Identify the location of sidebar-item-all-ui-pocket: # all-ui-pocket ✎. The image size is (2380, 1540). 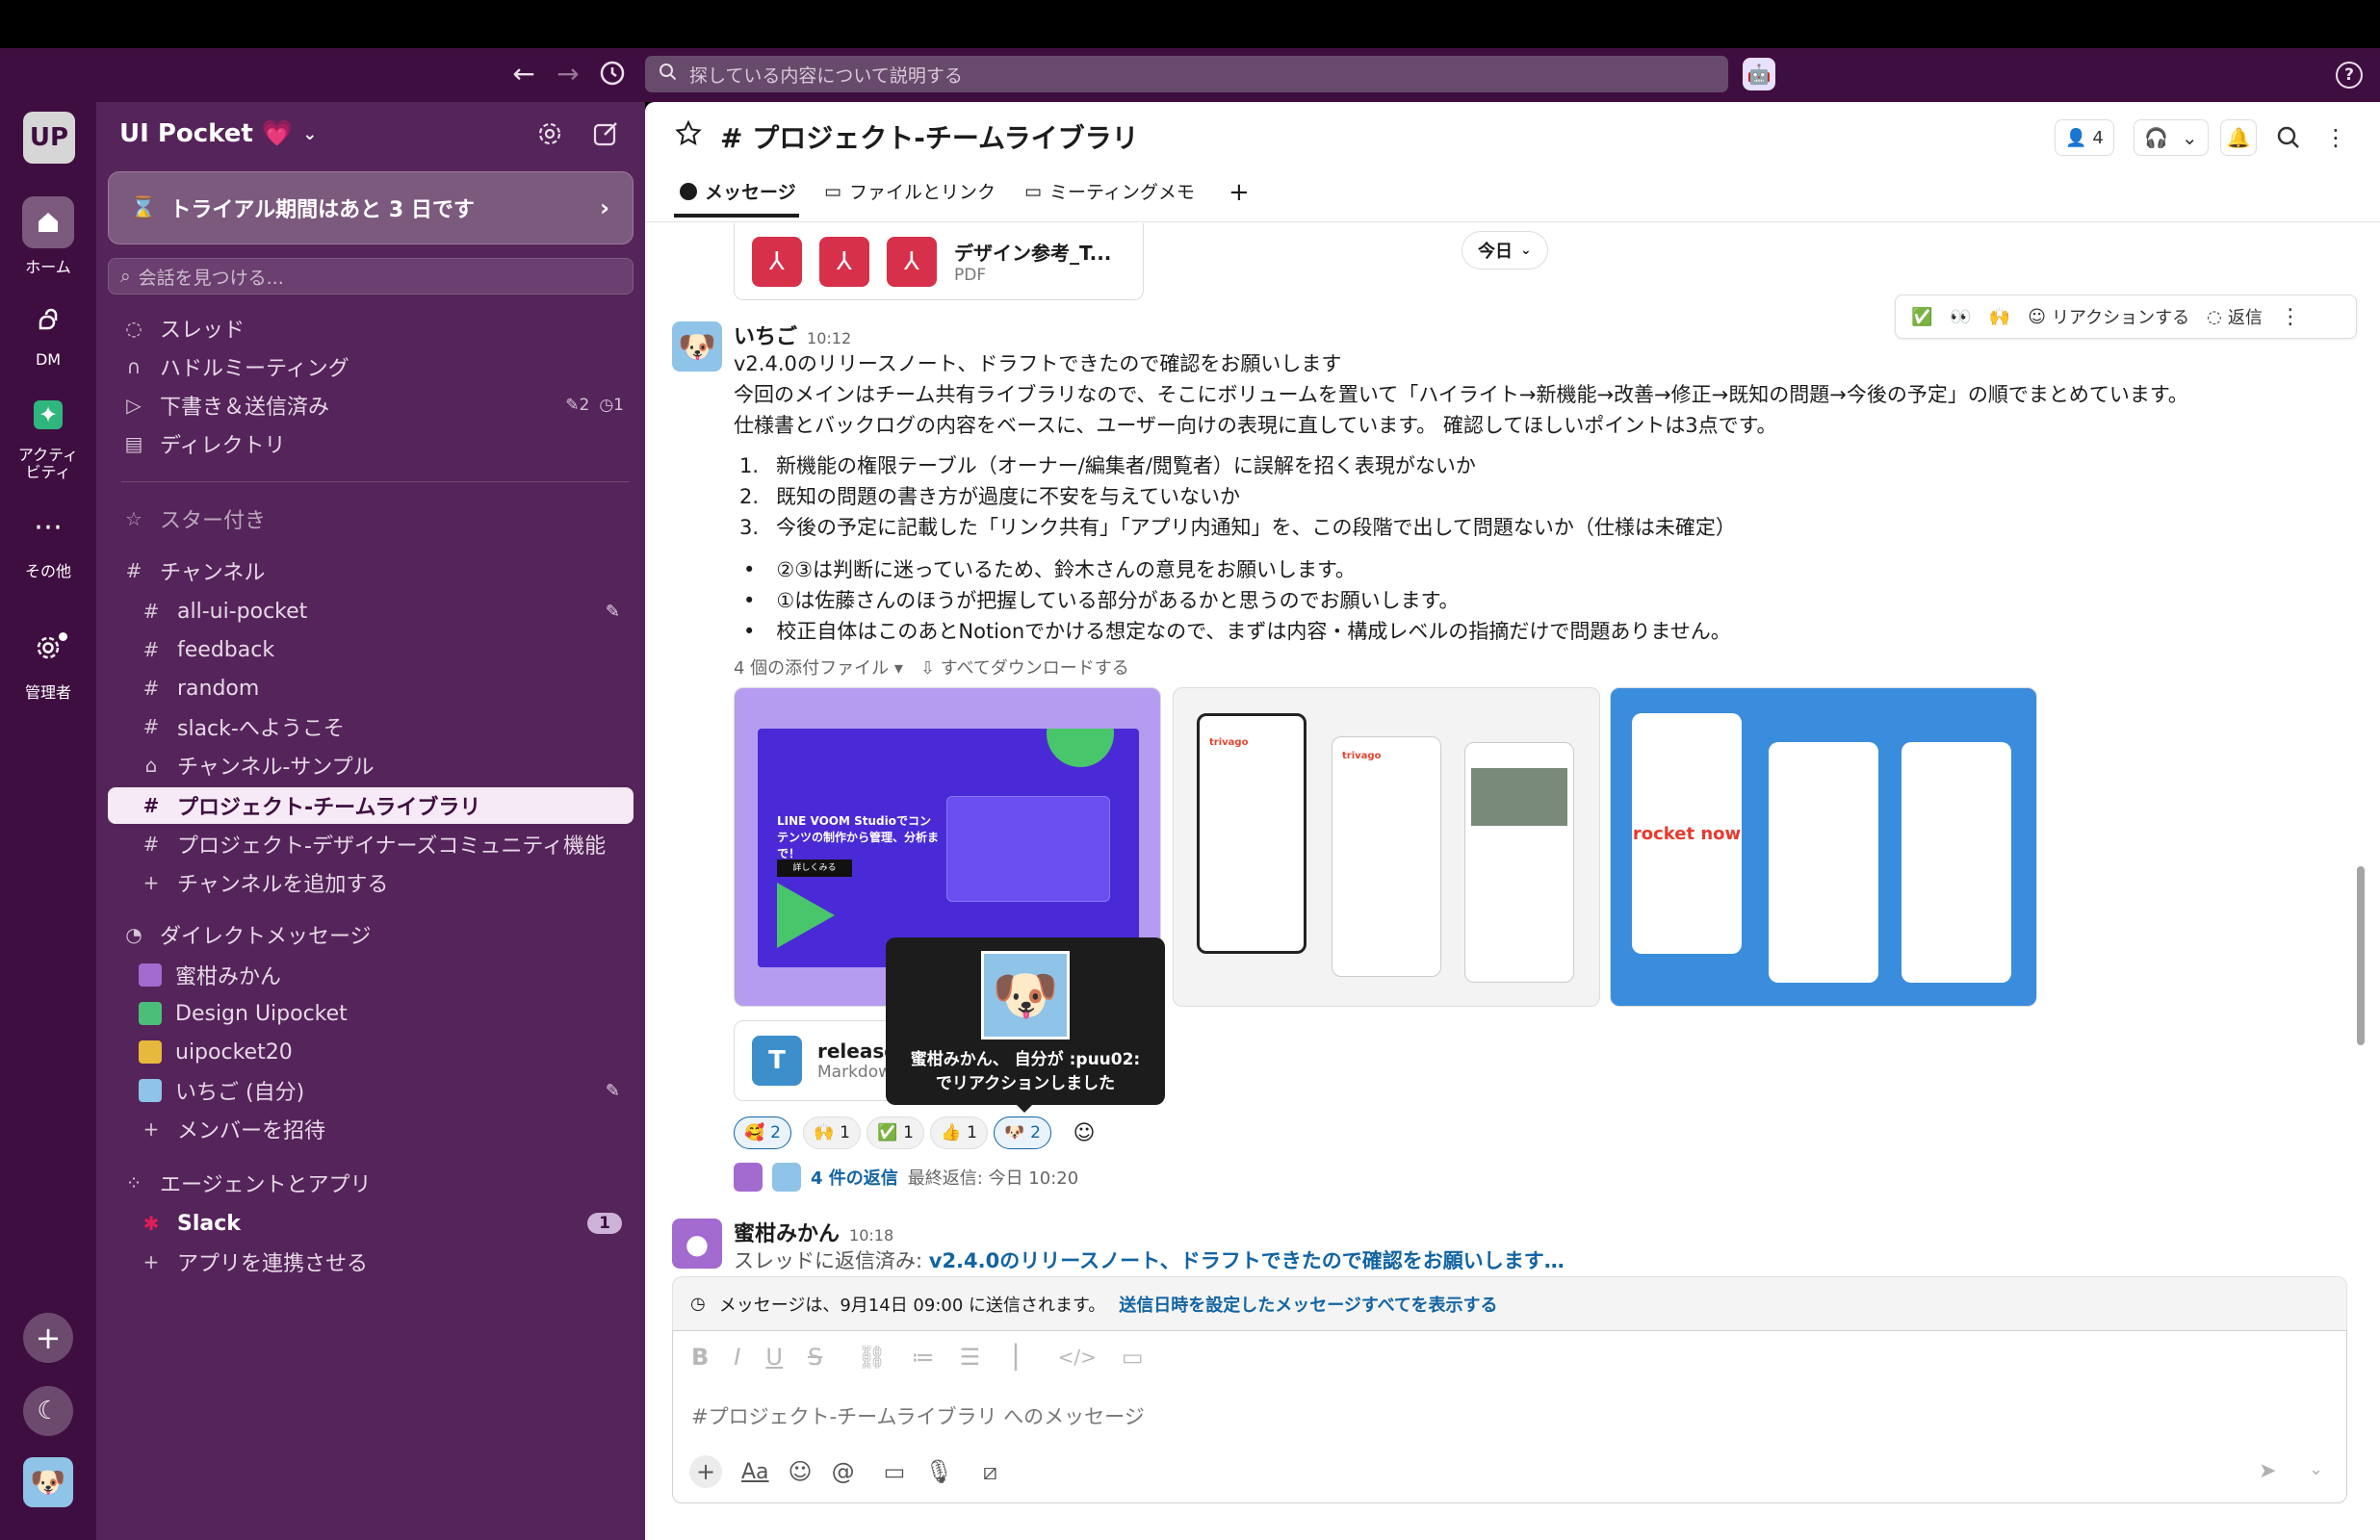
(371, 611).